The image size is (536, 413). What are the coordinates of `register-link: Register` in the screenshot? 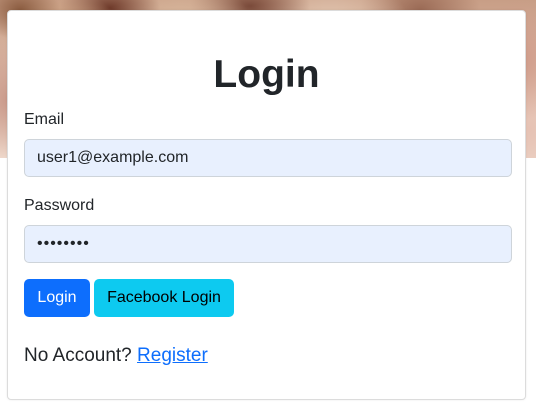 It's located at (172, 355).